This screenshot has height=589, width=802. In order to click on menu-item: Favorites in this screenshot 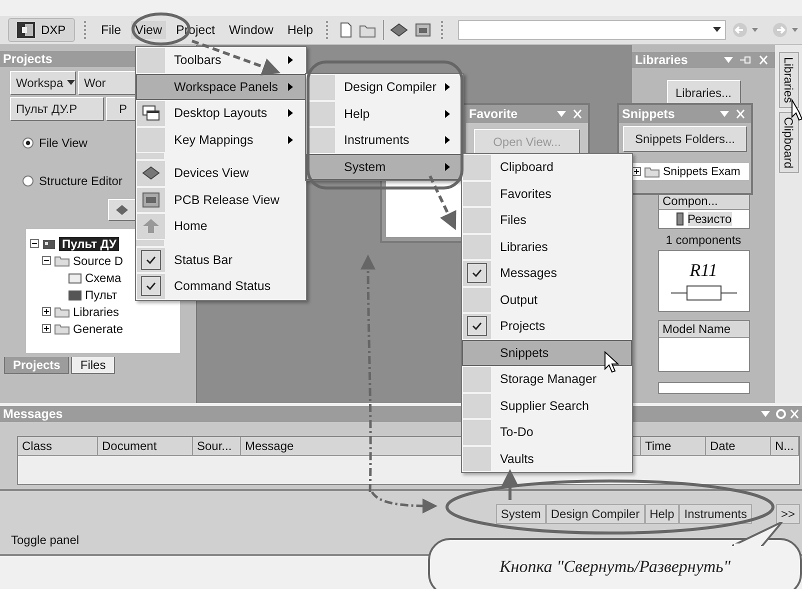, I will do `click(547, 193)`.